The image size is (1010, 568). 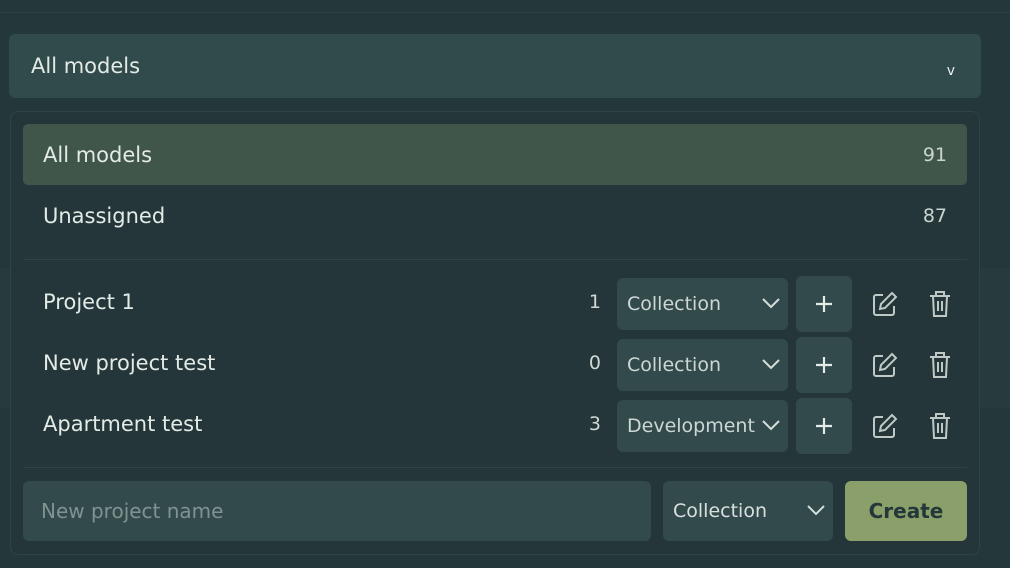 I want to click on project-type-select: Development, so click(x=702, y=426).